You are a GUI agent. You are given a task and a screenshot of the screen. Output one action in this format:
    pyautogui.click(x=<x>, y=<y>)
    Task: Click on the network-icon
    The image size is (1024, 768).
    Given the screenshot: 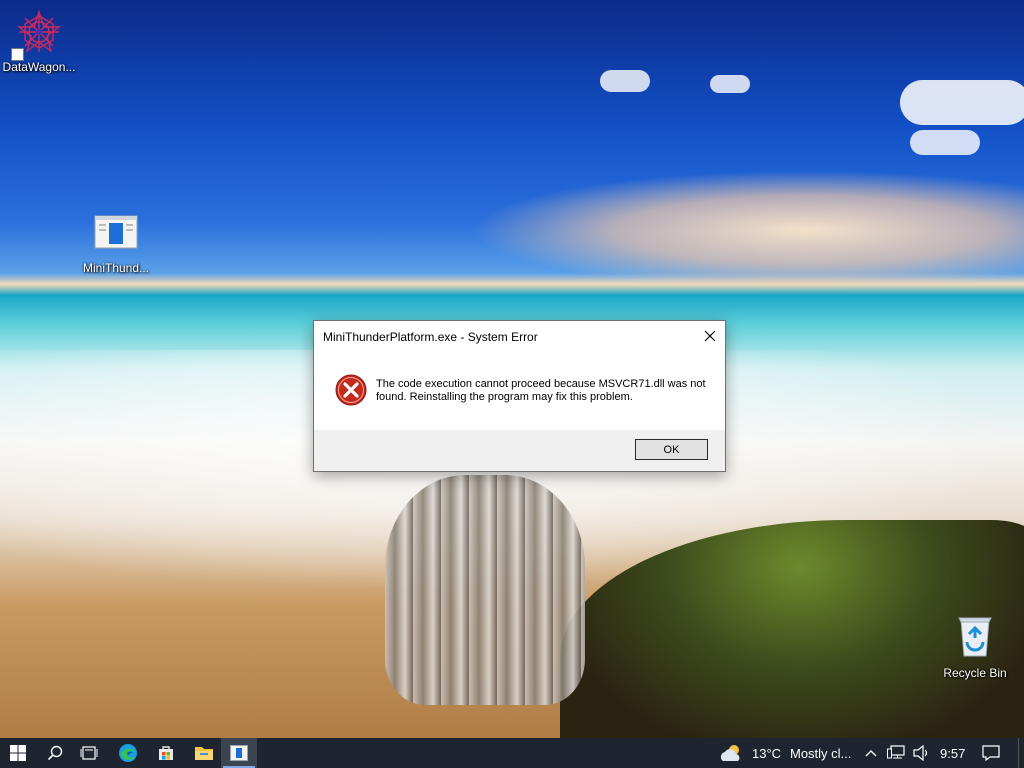 What is the action you would take?
    pyautogui.click(x=896, y=752)
    